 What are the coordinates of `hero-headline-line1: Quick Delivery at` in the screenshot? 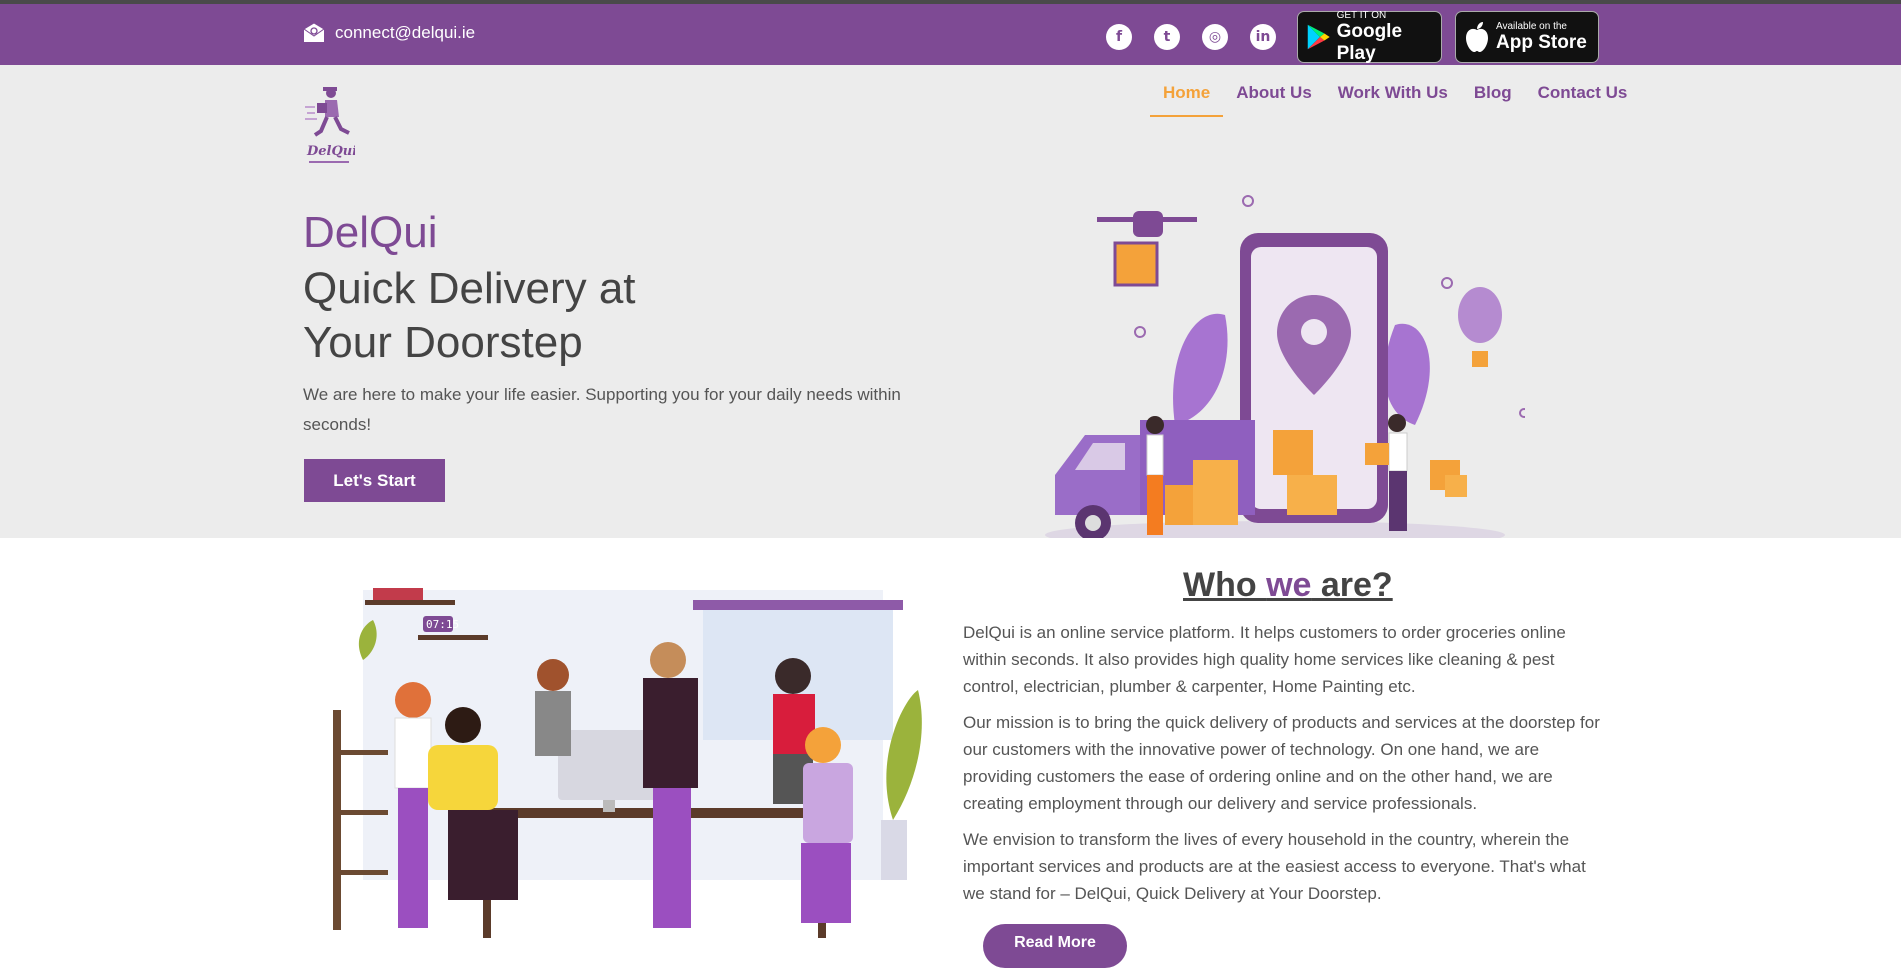 It's located at (469, 288).